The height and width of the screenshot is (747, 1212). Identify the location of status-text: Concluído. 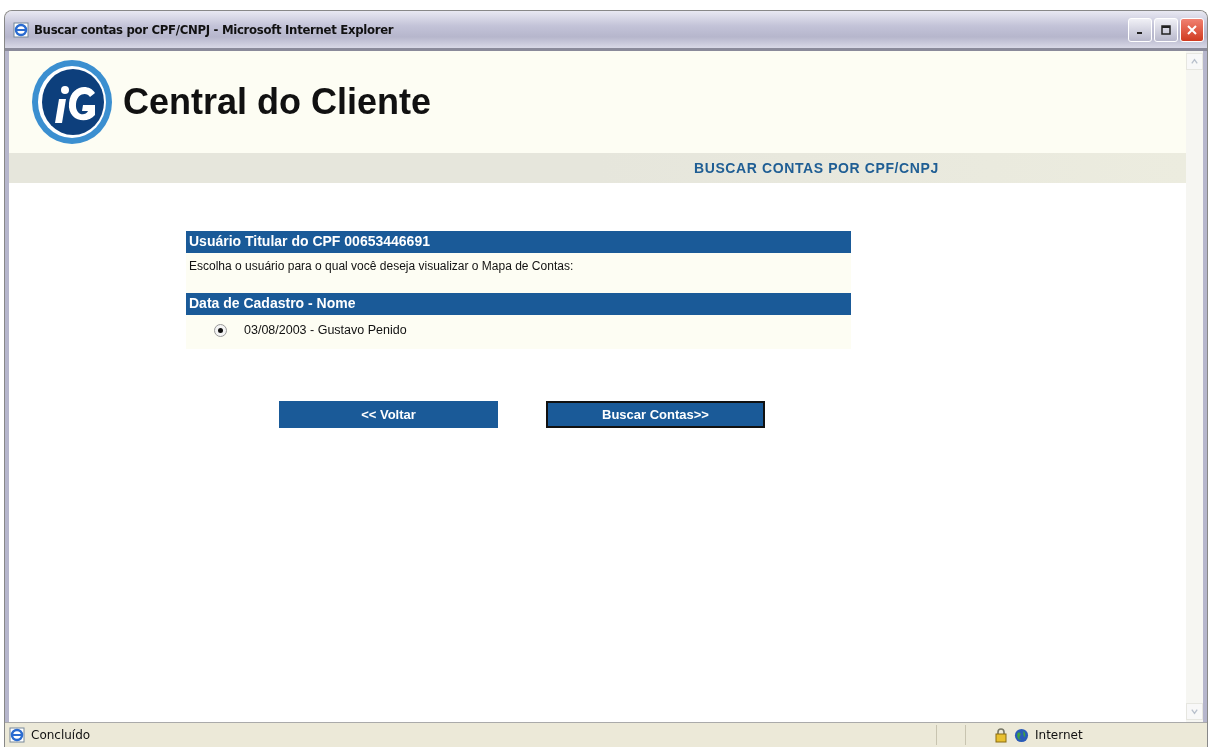
(61, 735).